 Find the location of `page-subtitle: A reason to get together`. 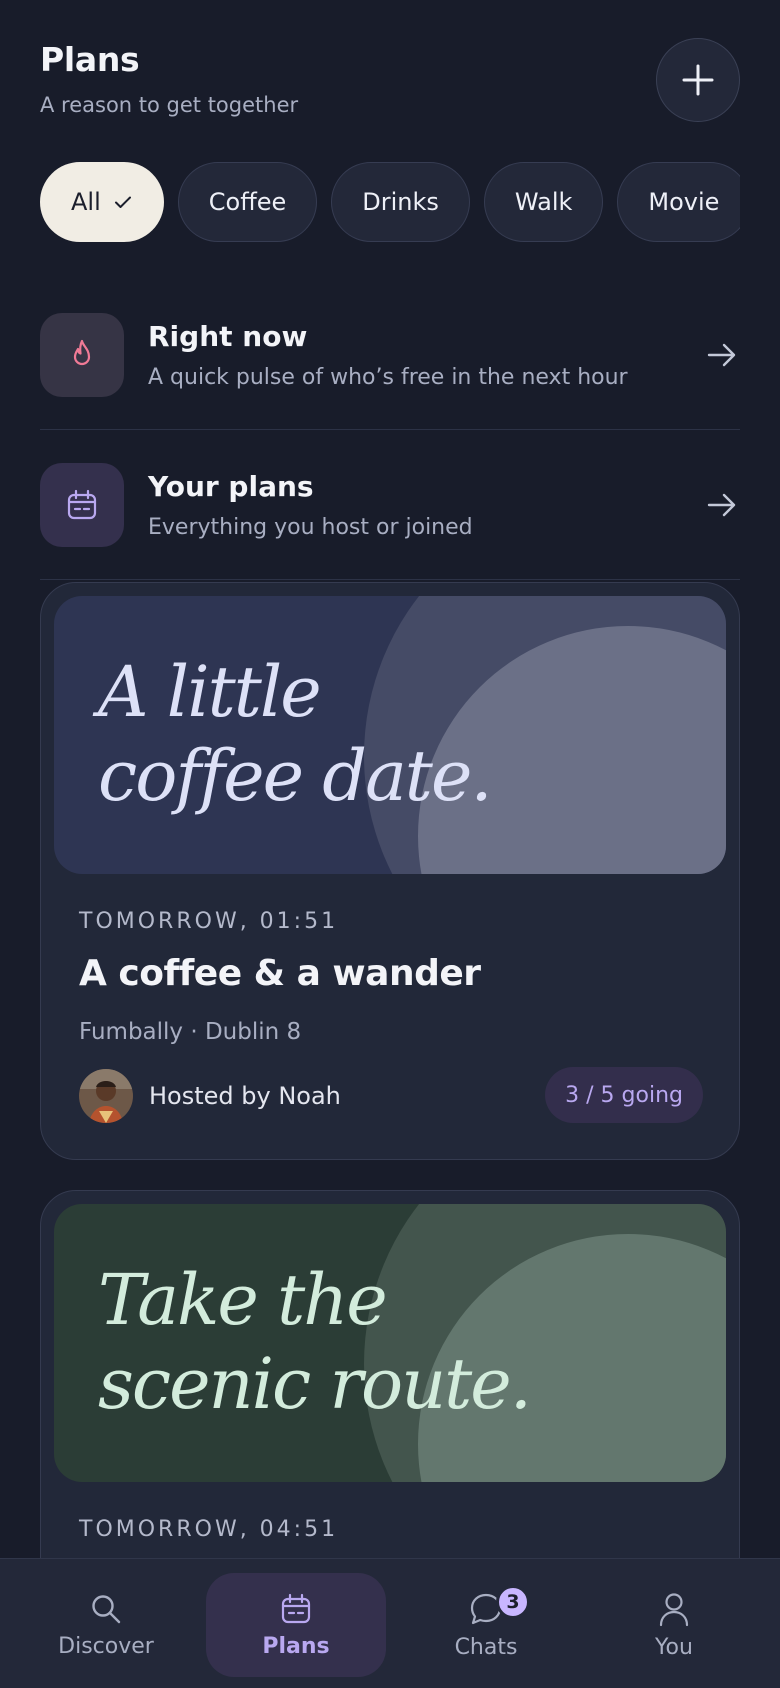

page-subtitle: A reason to get together is located at coordinates (169, 105).